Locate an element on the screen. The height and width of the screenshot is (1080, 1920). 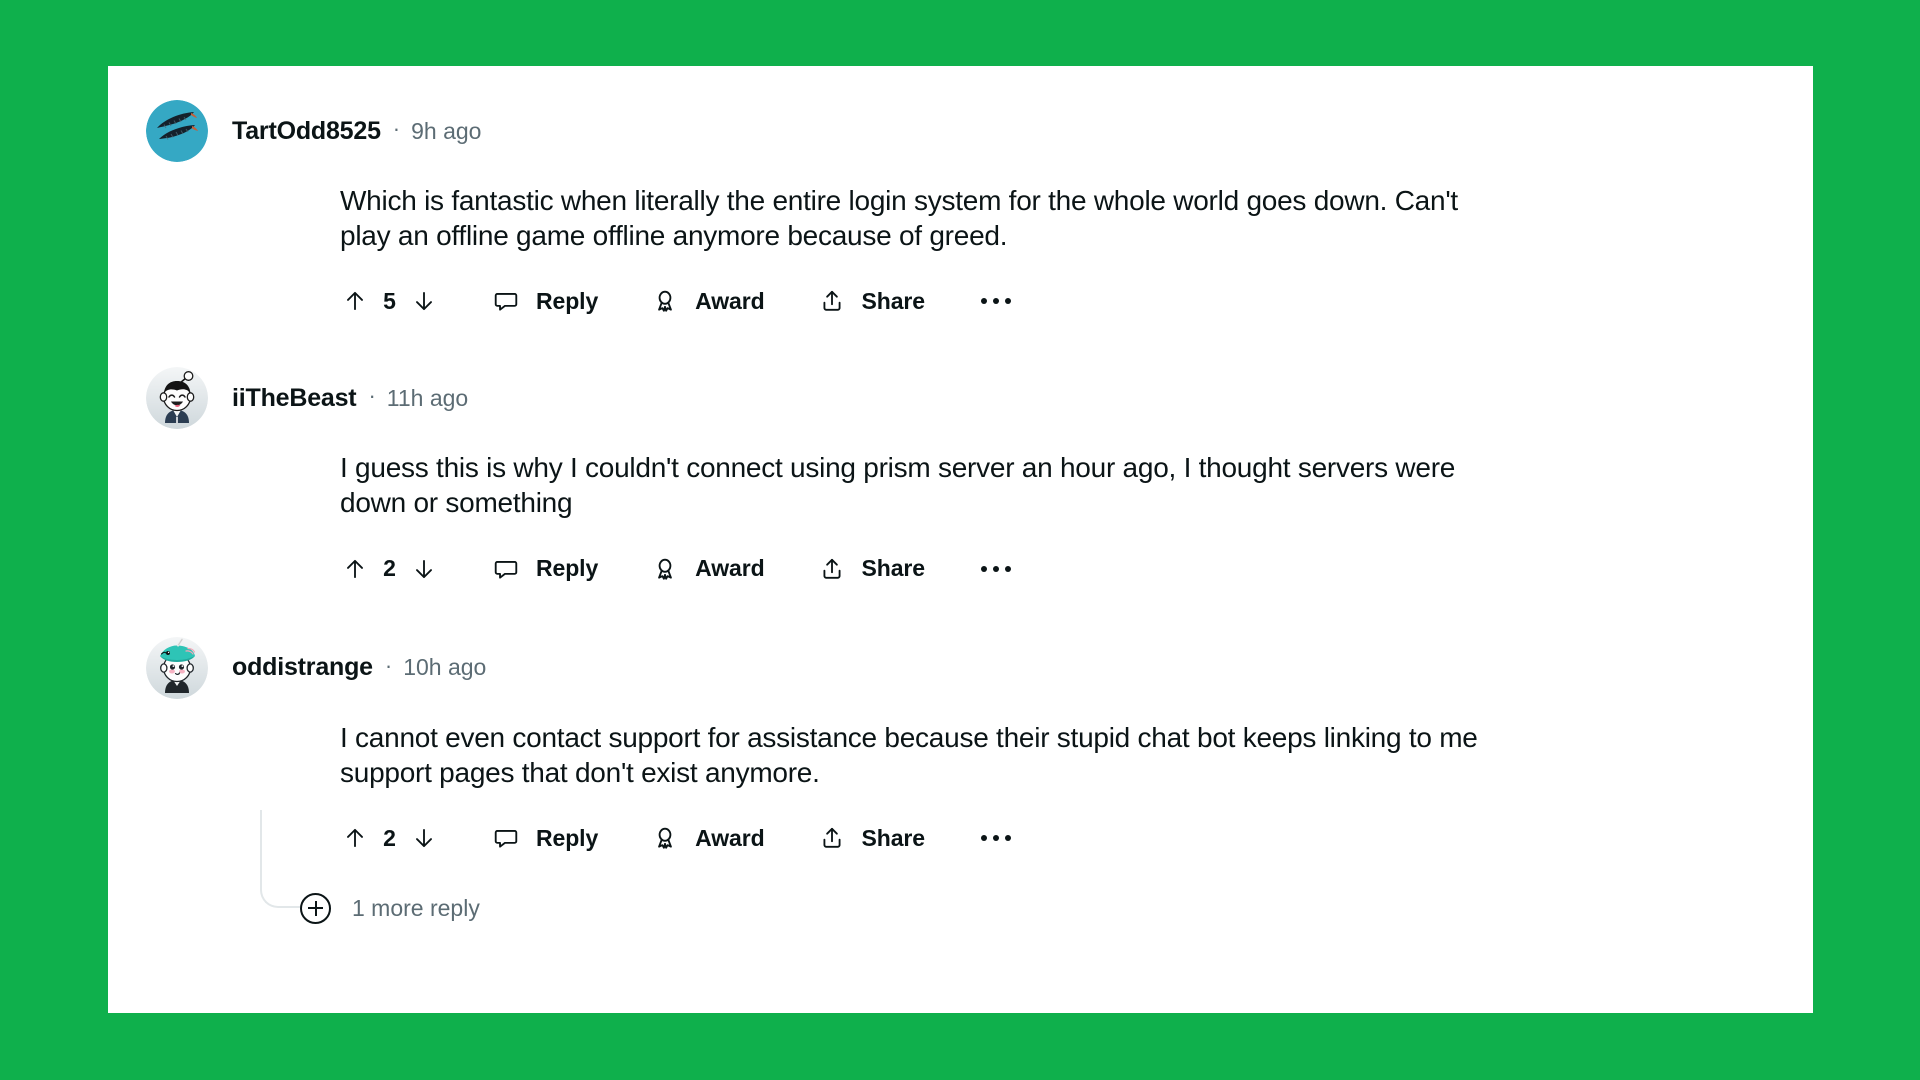
vote-group: 5 is located at coordinates (389, 301).